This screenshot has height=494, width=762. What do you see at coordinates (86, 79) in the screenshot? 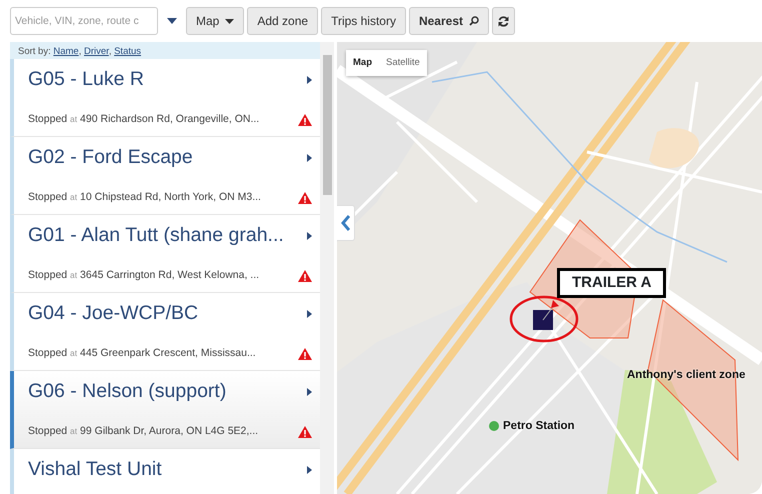
I see `vehicle-name: G05 - Luke R` at bounding box center [86, 79].